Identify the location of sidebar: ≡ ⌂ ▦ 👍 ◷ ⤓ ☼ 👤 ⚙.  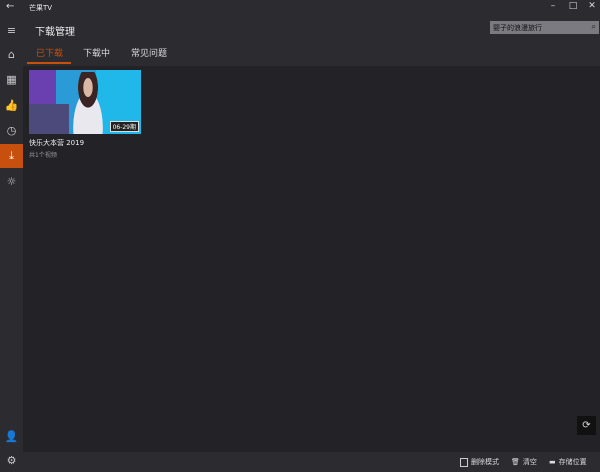
(11, 243).